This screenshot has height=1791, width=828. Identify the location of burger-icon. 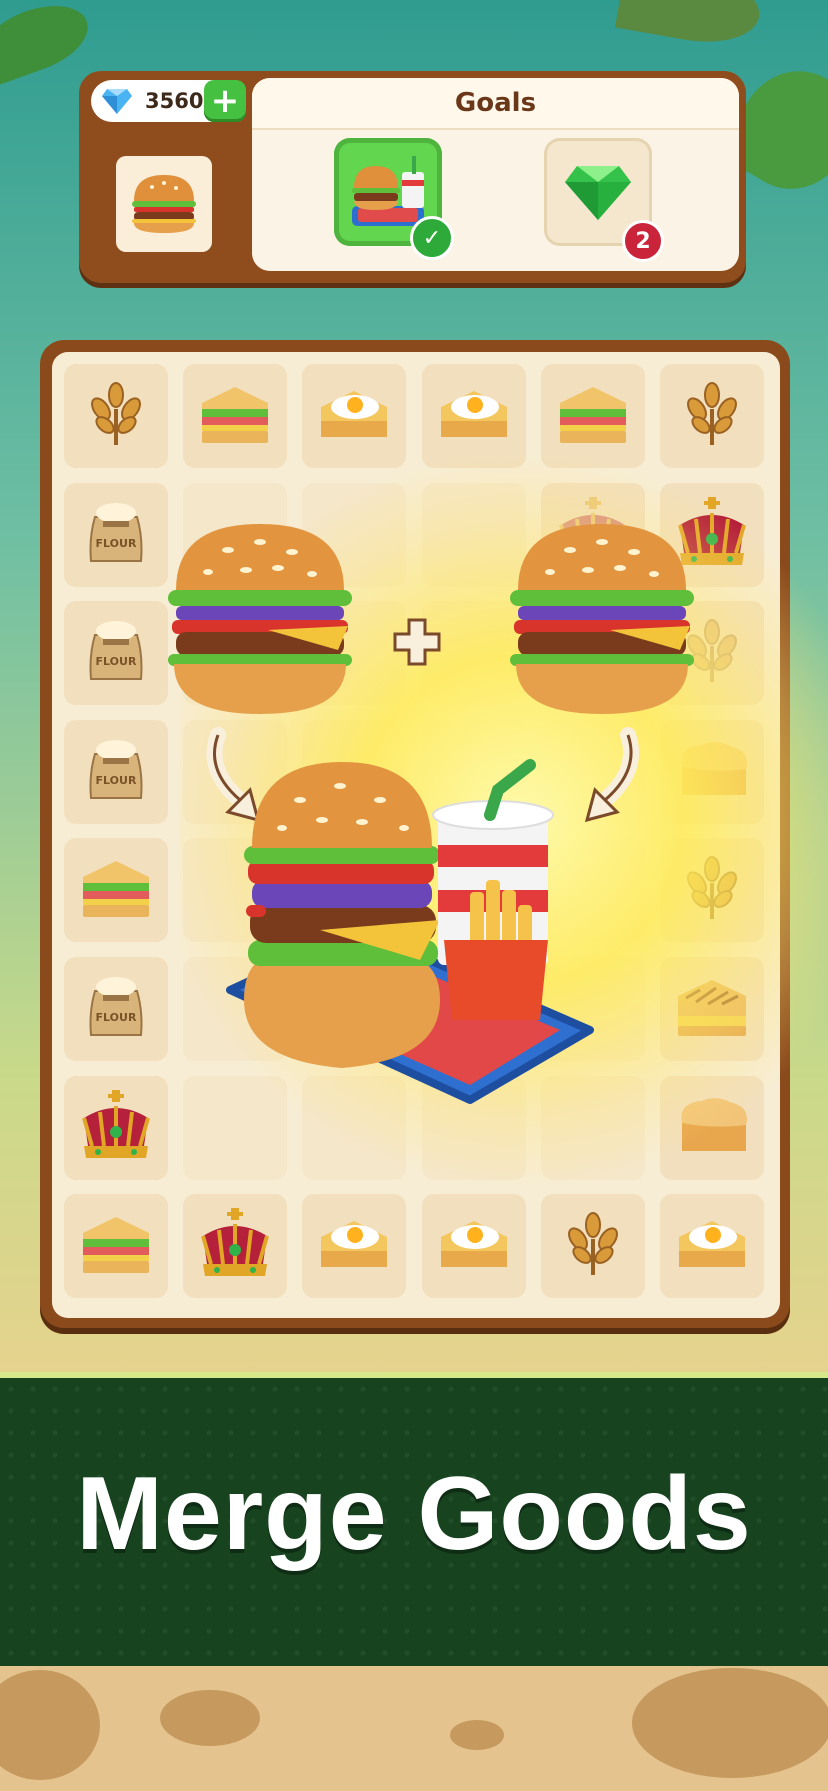
(164, 204).